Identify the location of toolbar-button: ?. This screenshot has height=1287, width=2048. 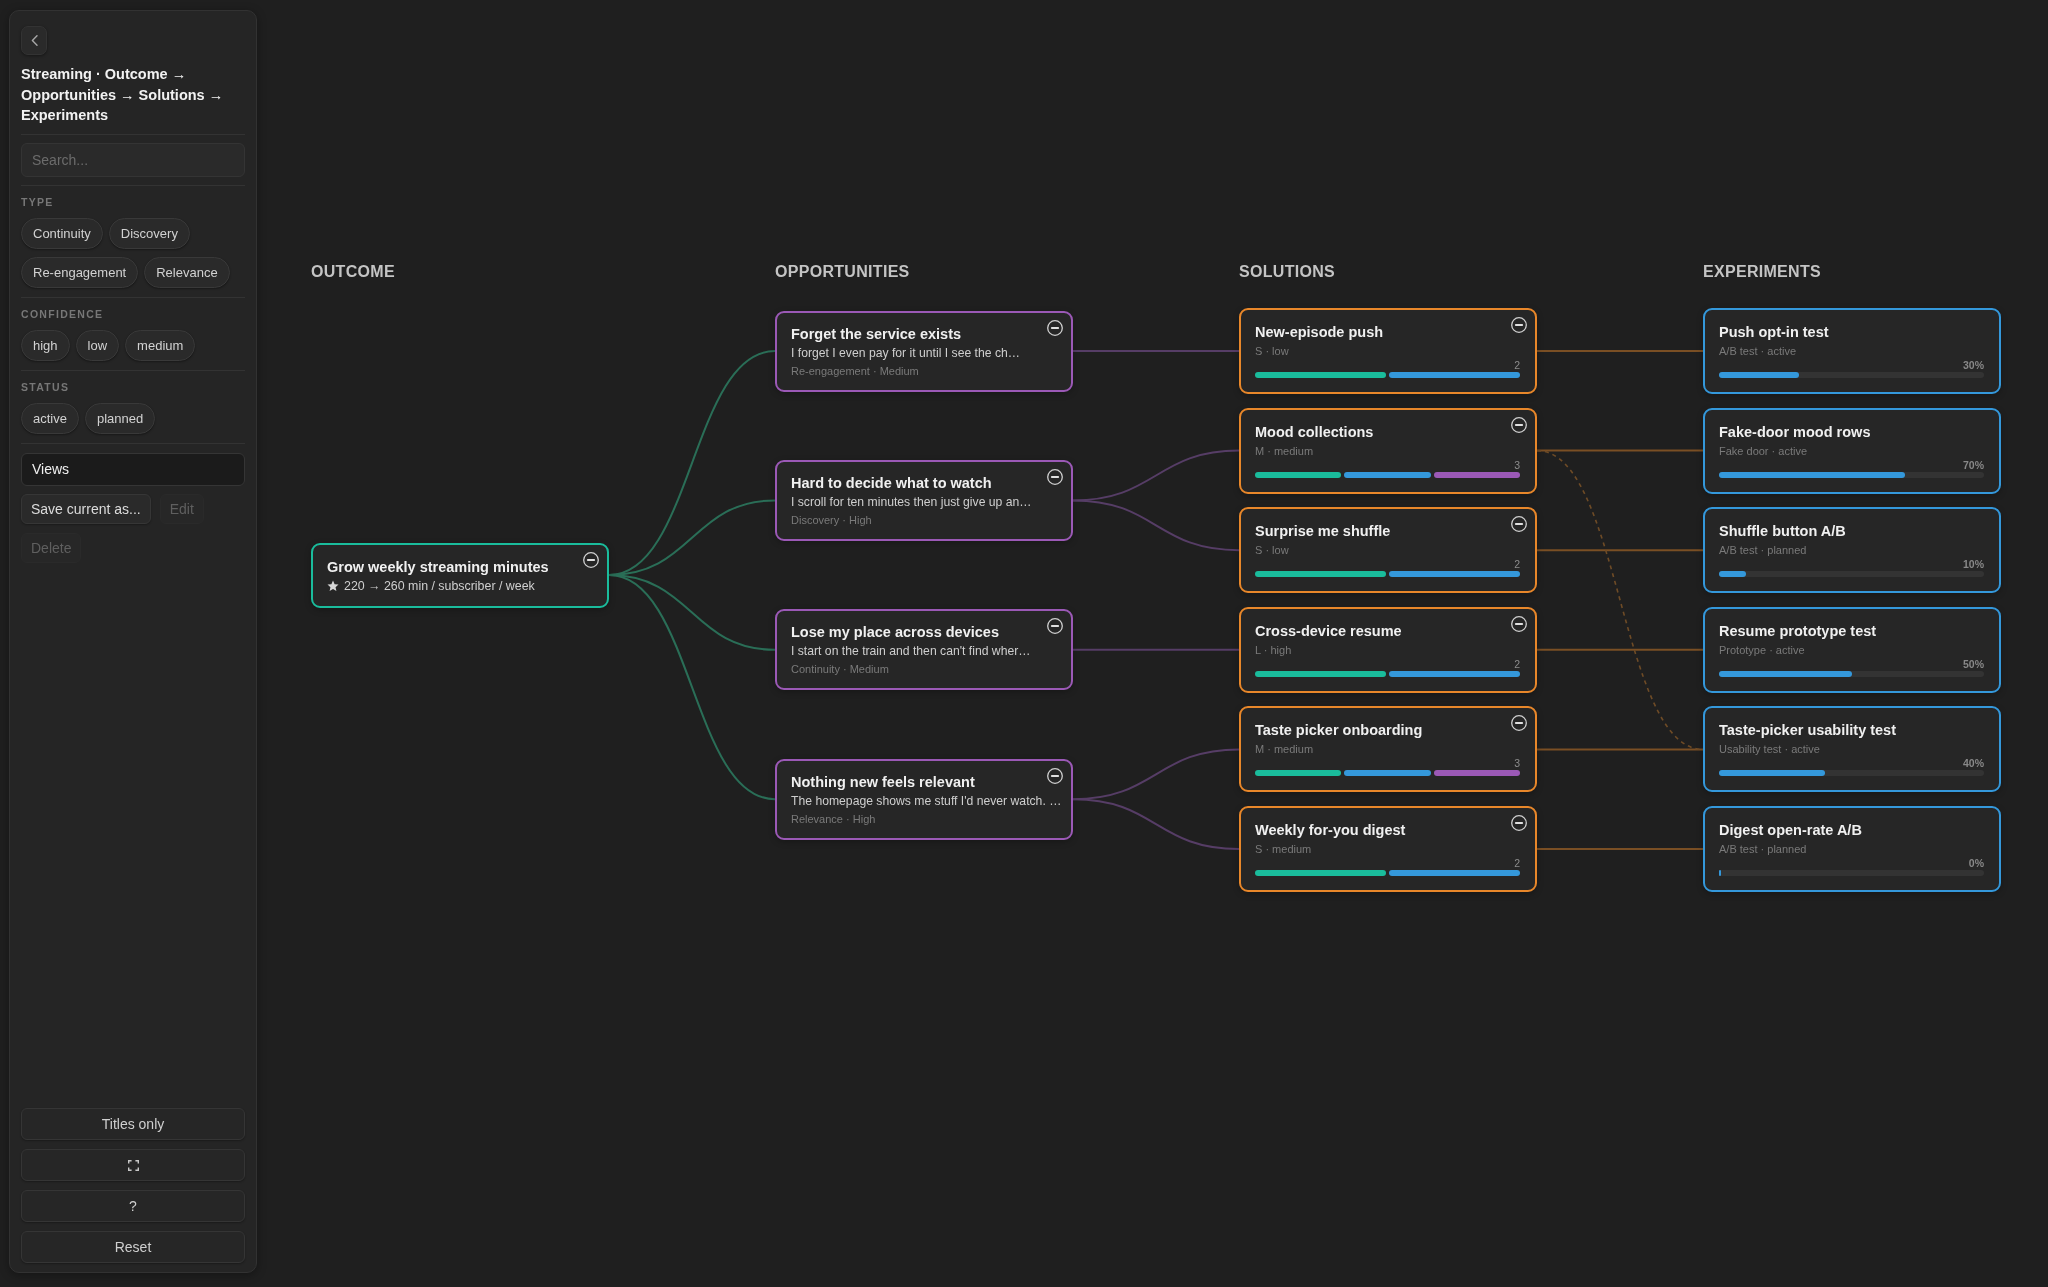
(133, 1206).